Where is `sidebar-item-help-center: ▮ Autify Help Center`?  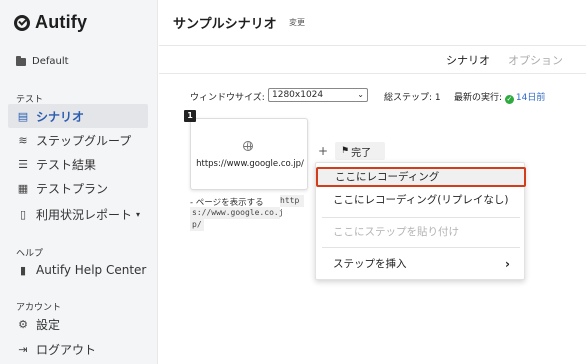 sidebar-item-help-center: ▮ Autify Help Center is located at coordinates (78, 270).